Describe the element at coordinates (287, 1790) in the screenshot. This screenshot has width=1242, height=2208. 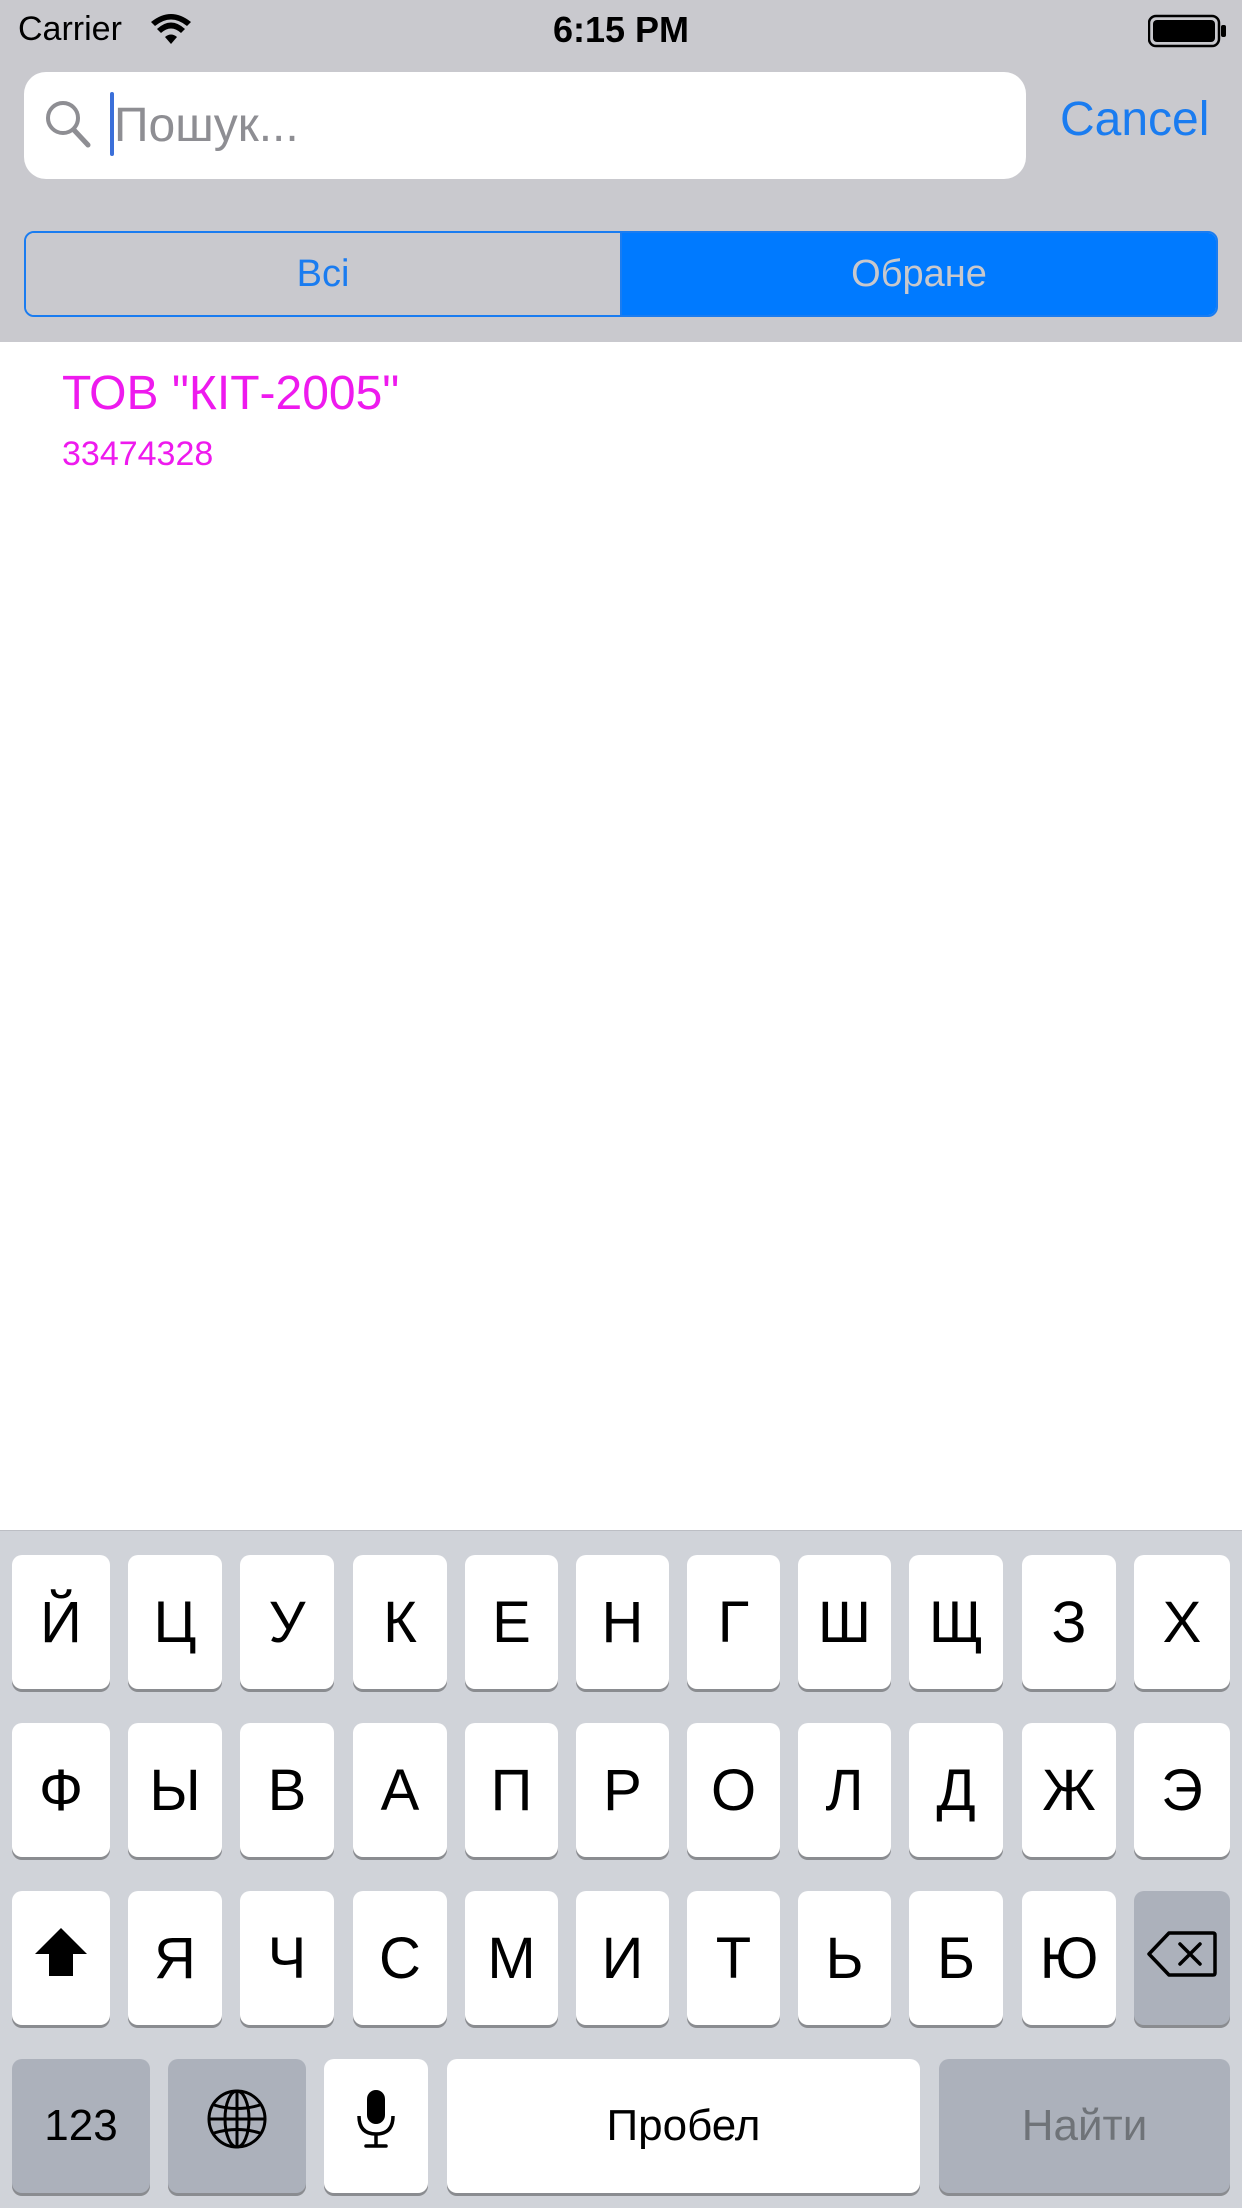
I see `key-letter: В` at that location.